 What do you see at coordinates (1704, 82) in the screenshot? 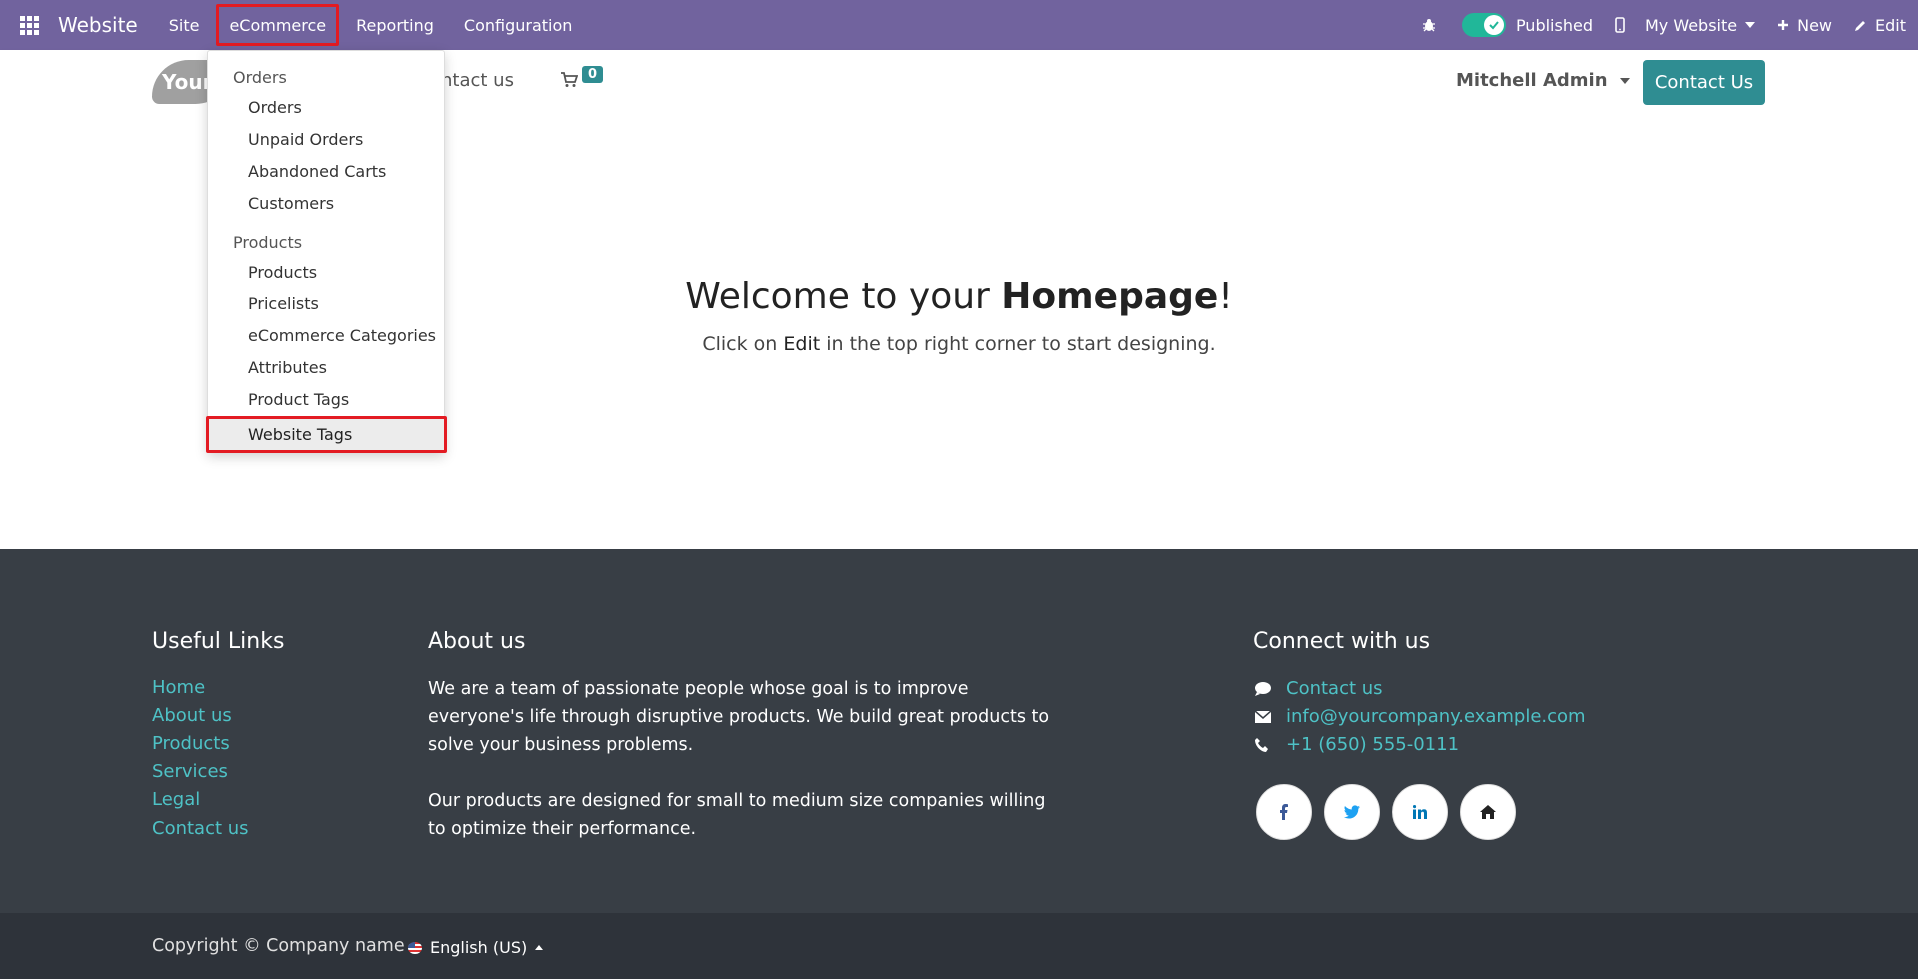
I see `contact-us-button: Contact Us` at bounding box center [1704, 82].